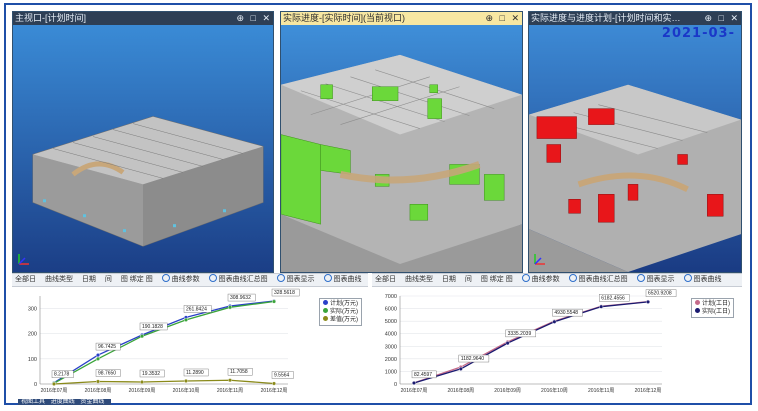 This screenshot has height=411, width=758. I want to click on tab-view-tools: 视图工具, so click(33, 402).